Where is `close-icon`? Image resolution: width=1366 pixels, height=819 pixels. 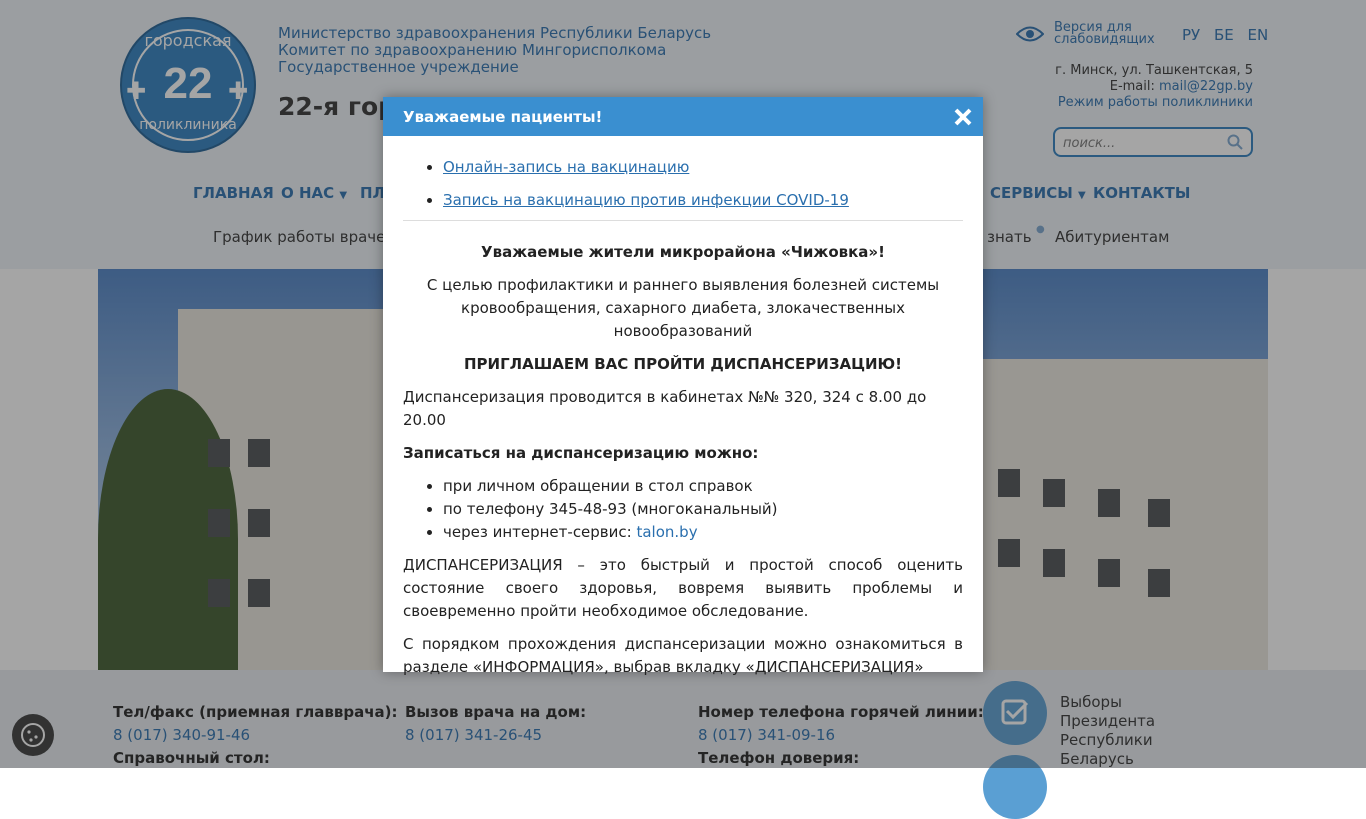
close-icon is located at coordinates (963, 117).